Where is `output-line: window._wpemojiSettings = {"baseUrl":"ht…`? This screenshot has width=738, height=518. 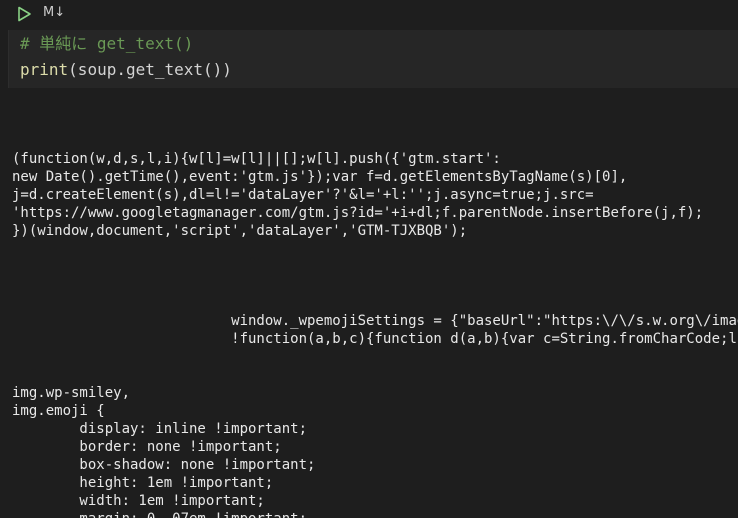
output-line: window._wpemojiSettings = {"baseUrl":"ht… is located at coordinates (484, 321).